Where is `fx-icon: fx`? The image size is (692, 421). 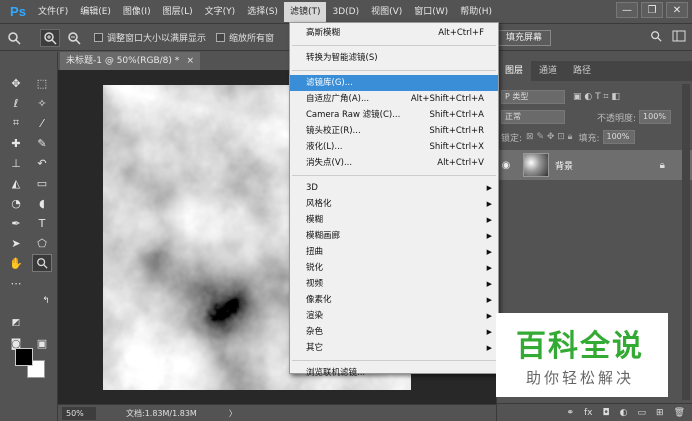
fx-icon: fx is located at coordinates (588, 413).